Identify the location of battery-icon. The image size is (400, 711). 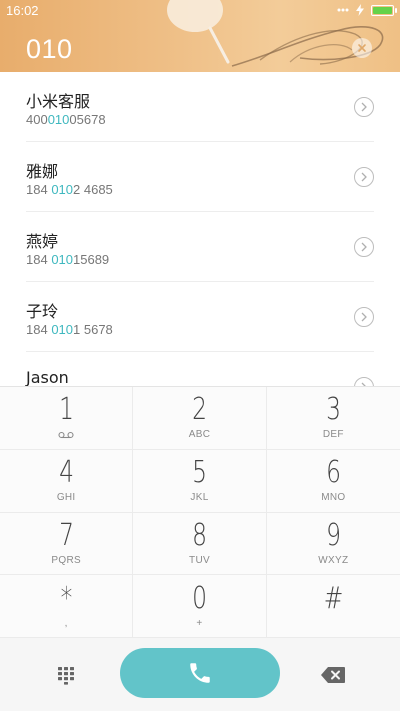
(384, 10).